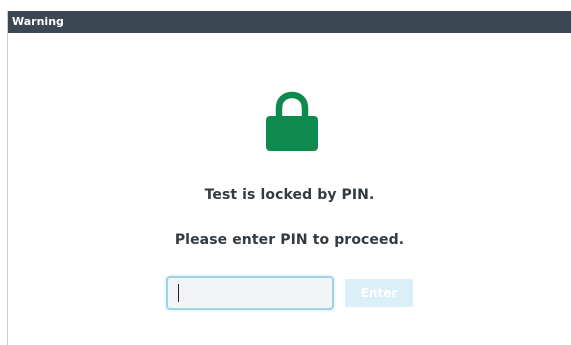  What do you see at coordinates (289, 195) in the screenshot?
I see `locked-message: Test is locked by PIN.` at bounding box center [289, 195].